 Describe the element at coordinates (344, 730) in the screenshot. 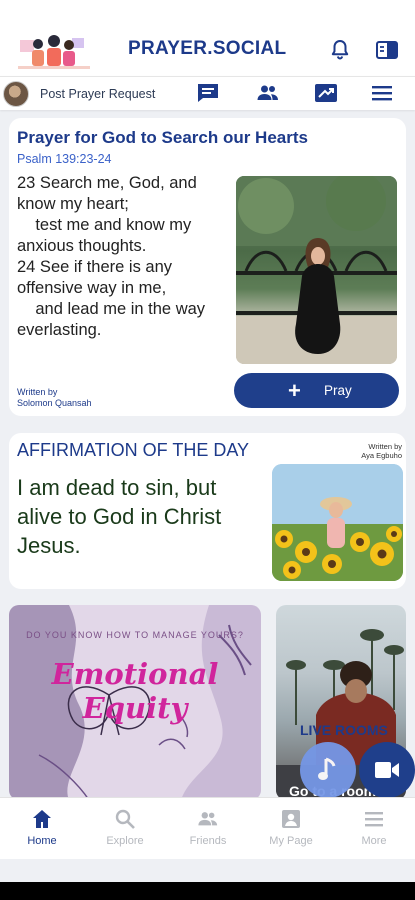

I see `live-rooms-label: LIVE ROOMS` at that location.